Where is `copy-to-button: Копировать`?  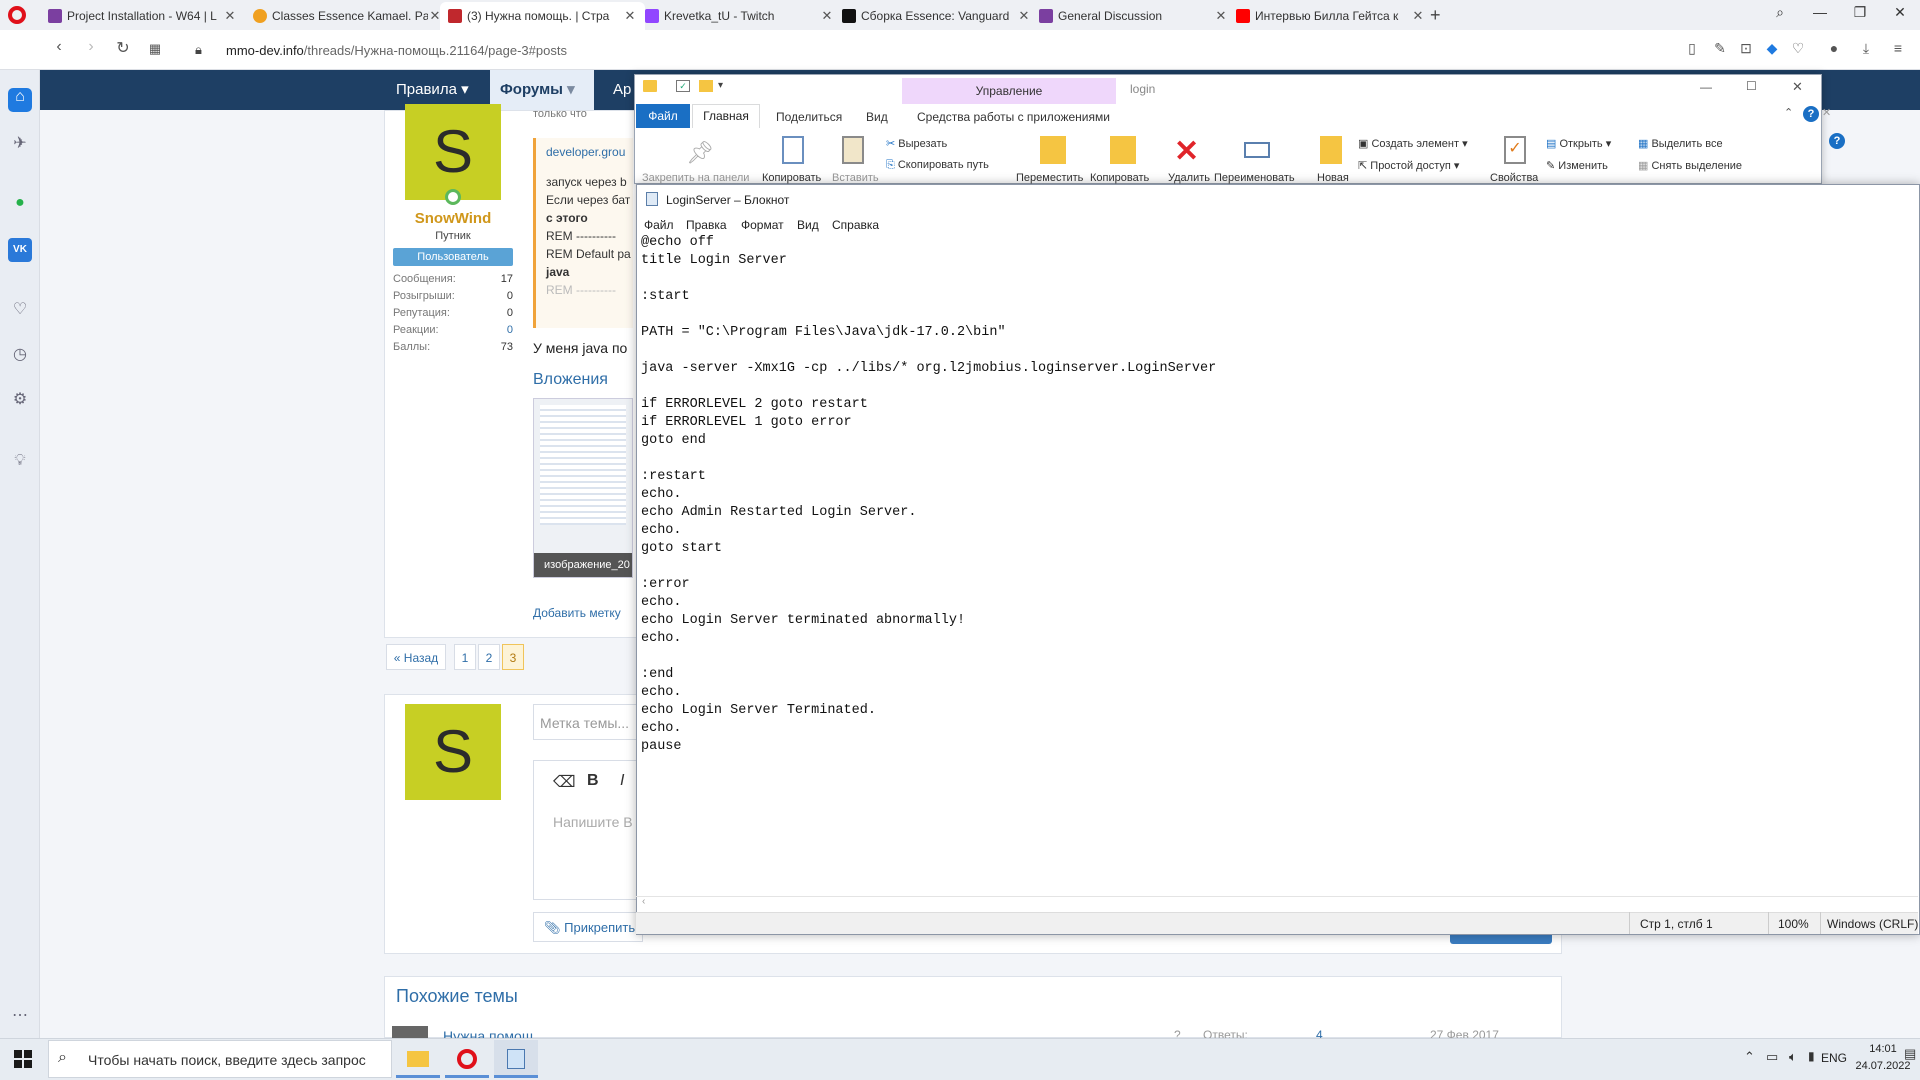
copy-to-button: Копировать is located at coordinates (1119, 178).